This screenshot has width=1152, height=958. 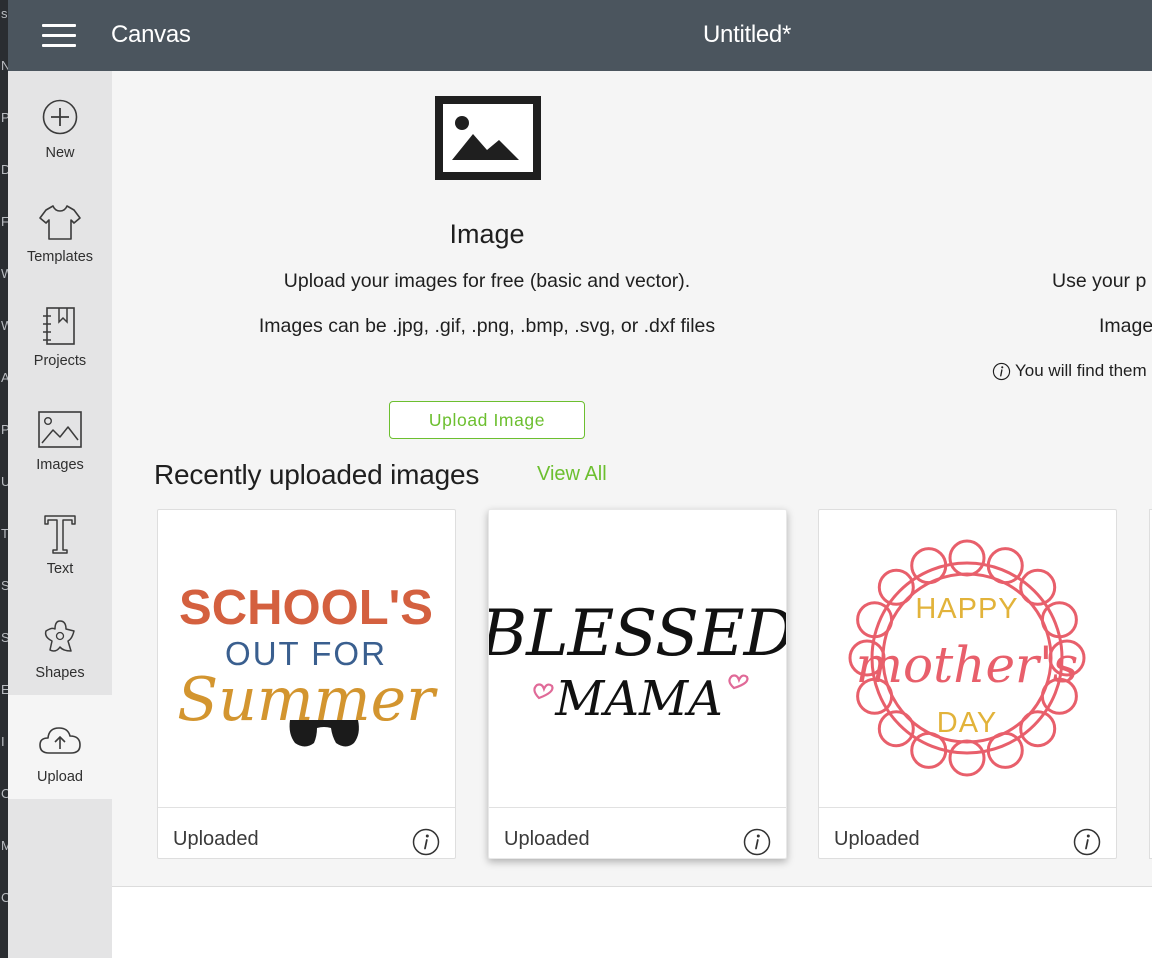 I want to click on sidebar-item-label: Shapes, so click(x=60, y=673).